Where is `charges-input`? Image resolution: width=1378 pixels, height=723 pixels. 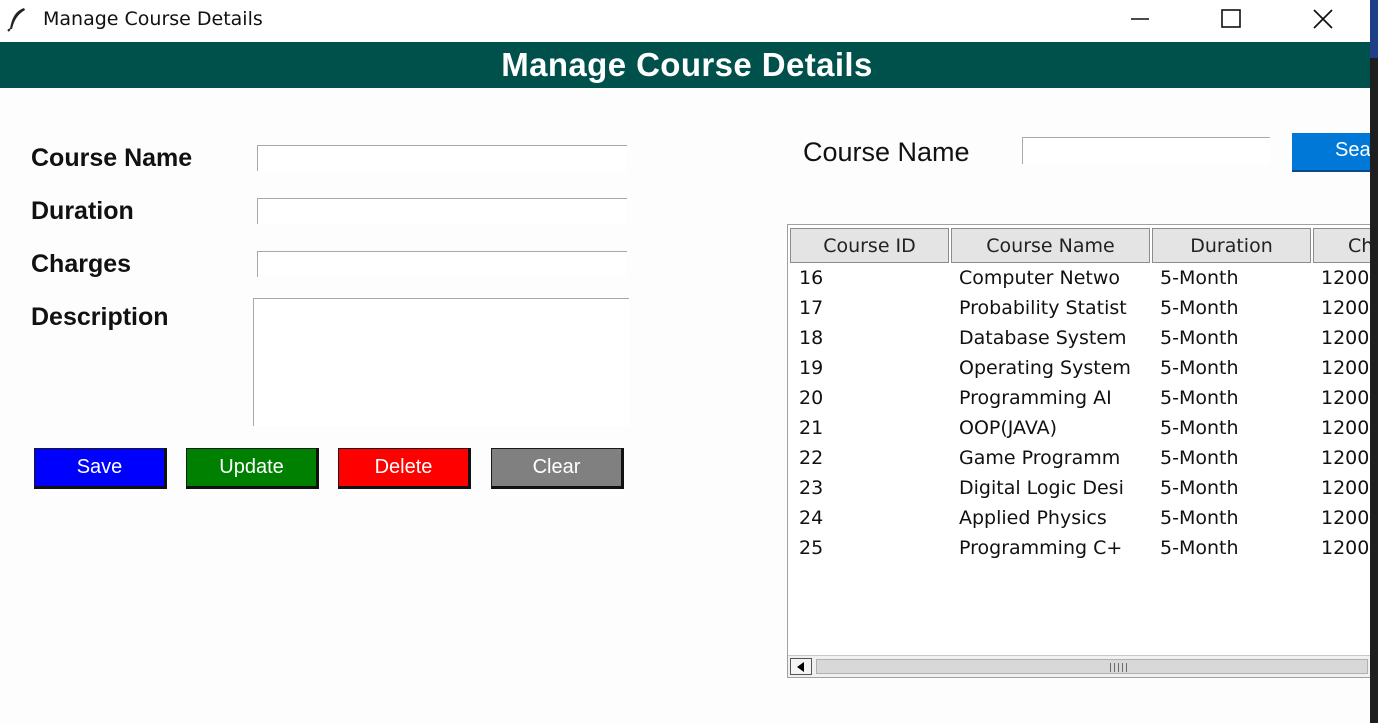 charges-input is located at coordinates (442, 264).